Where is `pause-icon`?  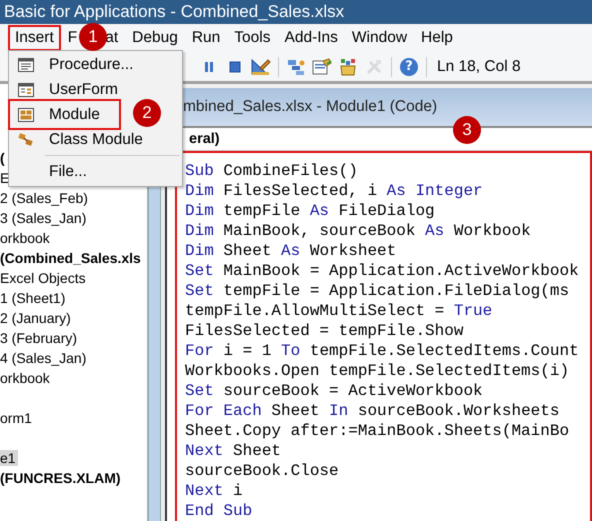
pause-icon is located at coordinates (209, 67).